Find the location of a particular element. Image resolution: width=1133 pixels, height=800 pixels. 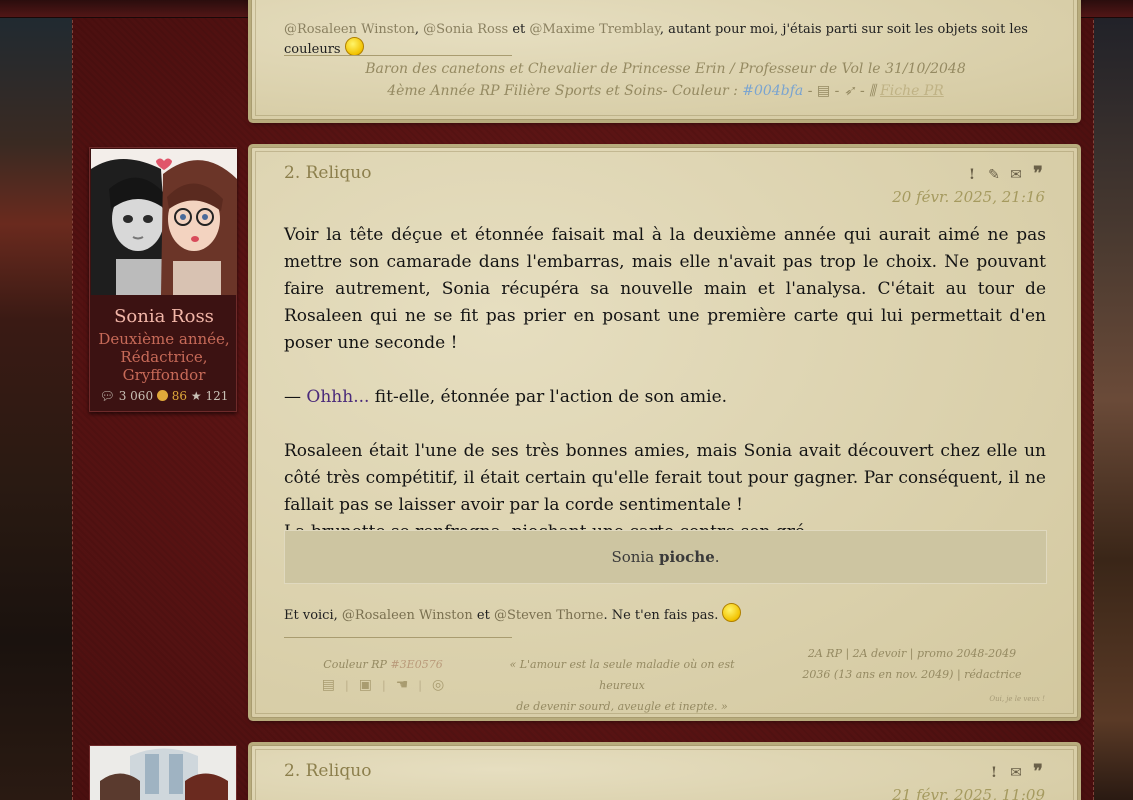

next-author-avatar is located at coordinates (163, 772).